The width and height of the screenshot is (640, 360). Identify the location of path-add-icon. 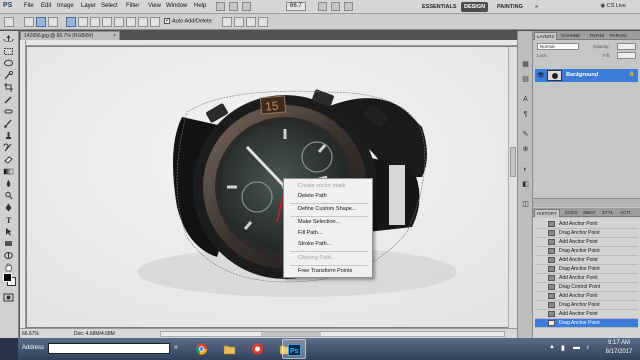
(227, 22).